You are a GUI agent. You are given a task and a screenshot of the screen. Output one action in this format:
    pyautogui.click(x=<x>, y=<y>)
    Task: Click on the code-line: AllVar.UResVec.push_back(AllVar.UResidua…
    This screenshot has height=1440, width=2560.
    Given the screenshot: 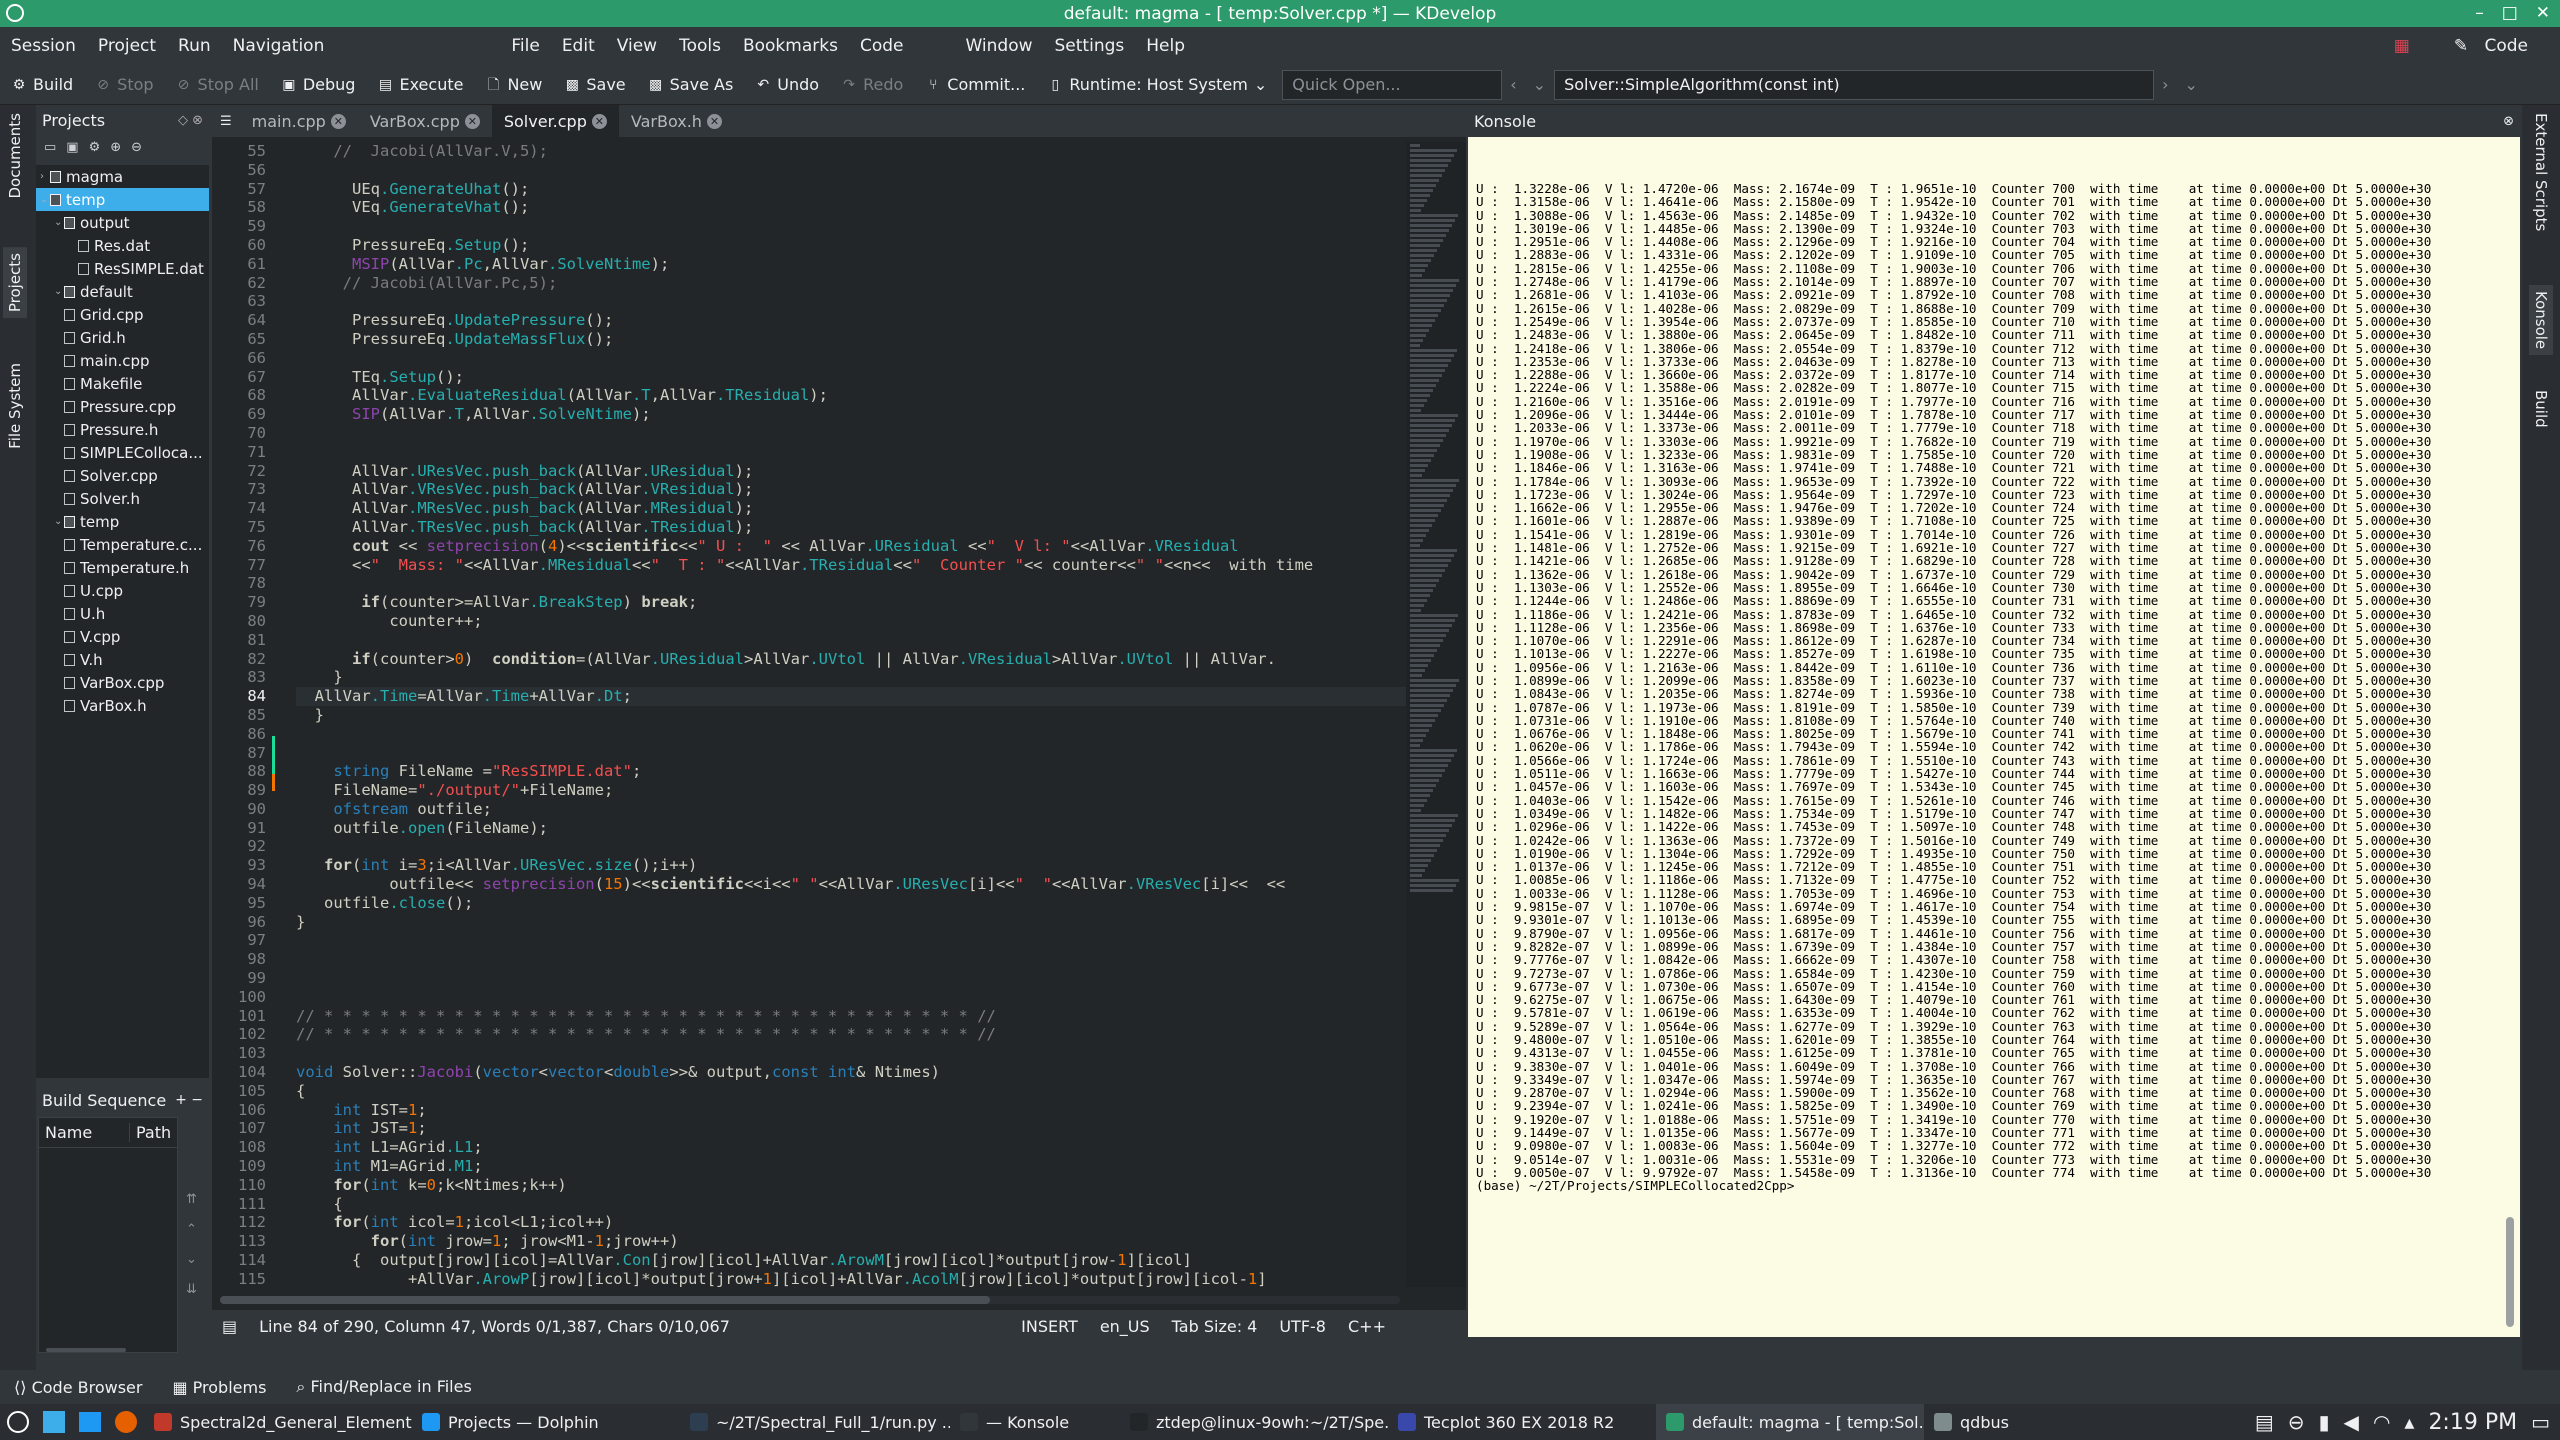 What is the action you would take?
    pyautogui.click(x=851, y=471)
    